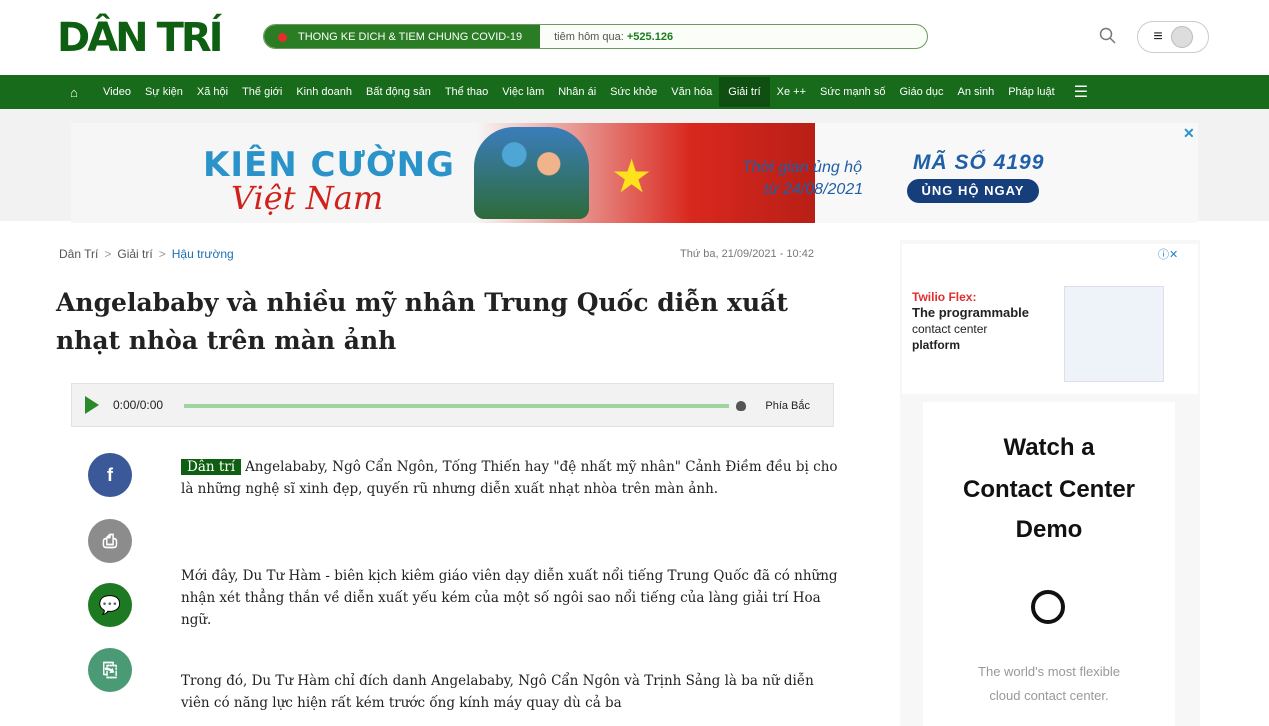  I want to click on menu-icon: ≡, so click(1158, 36).